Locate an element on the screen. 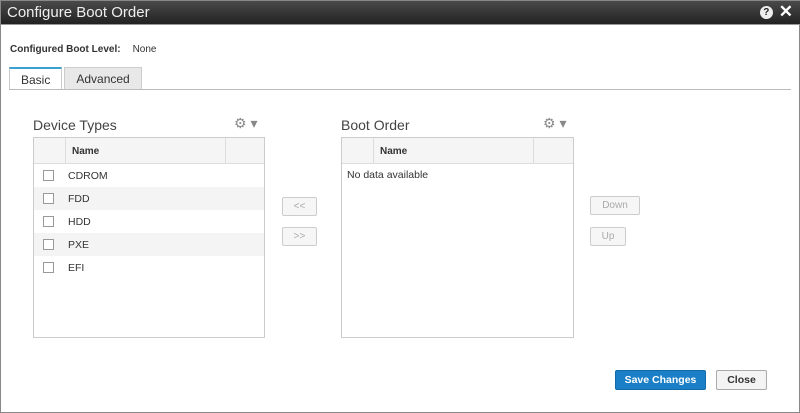 This screenshot has width=800, height=413. table-row: HDD is located at coordinates (149, 221).